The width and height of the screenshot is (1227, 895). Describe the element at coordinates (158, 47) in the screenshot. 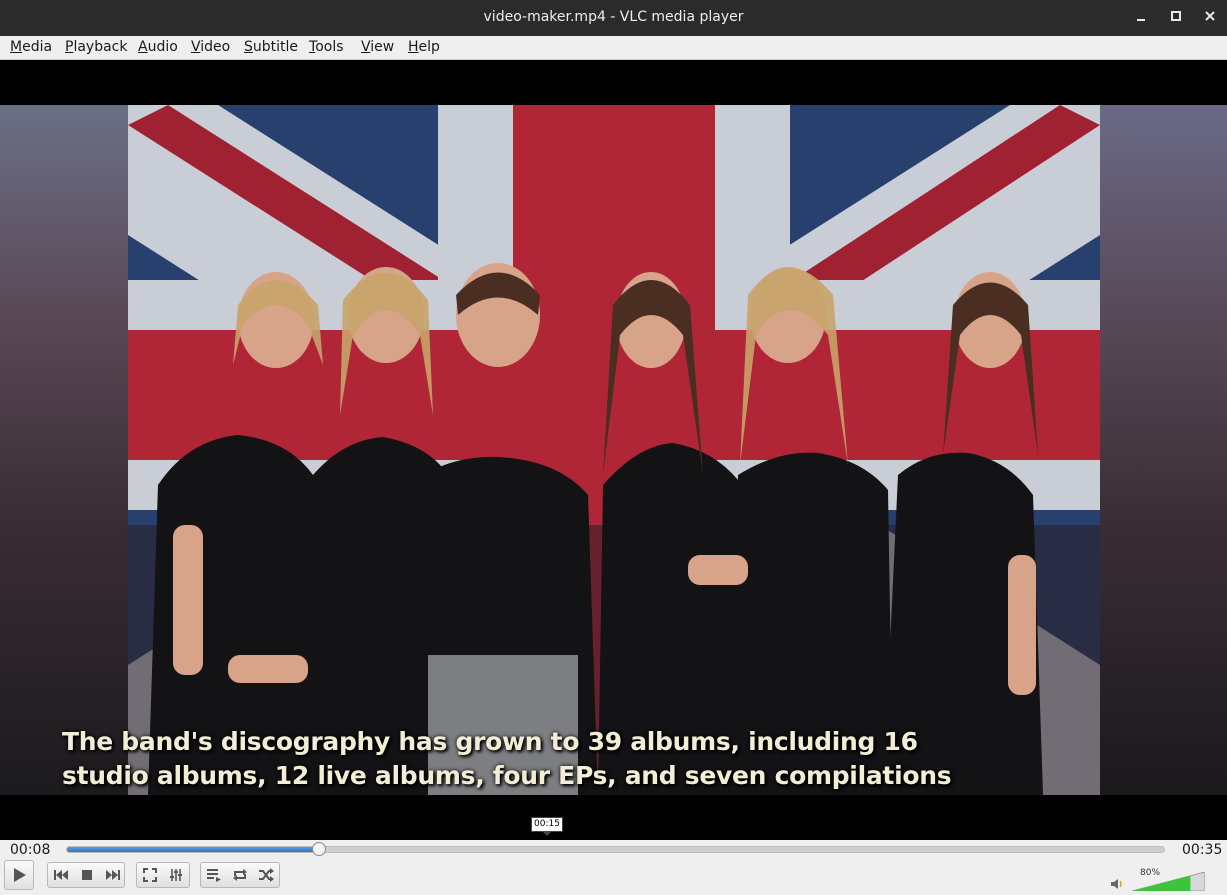

I see `menu-audio: Audio` at that location.